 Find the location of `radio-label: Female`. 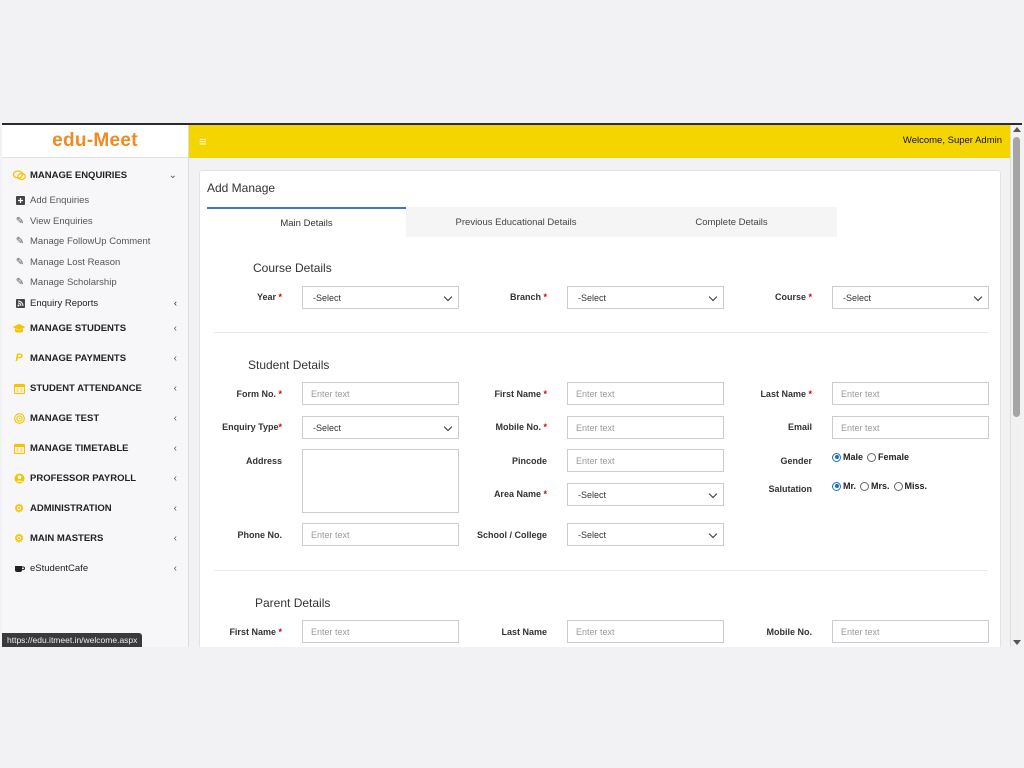

radio-label: Female is located at coordinates (894, 457).